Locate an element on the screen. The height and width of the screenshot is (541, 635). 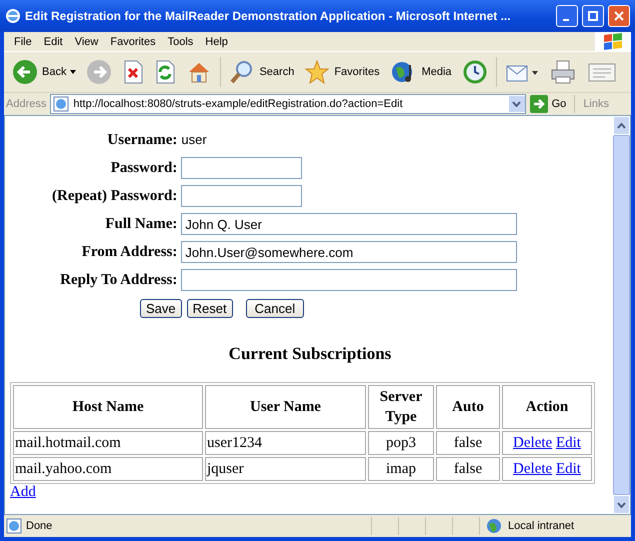
scrollbar is located at coordinates (621, 315).